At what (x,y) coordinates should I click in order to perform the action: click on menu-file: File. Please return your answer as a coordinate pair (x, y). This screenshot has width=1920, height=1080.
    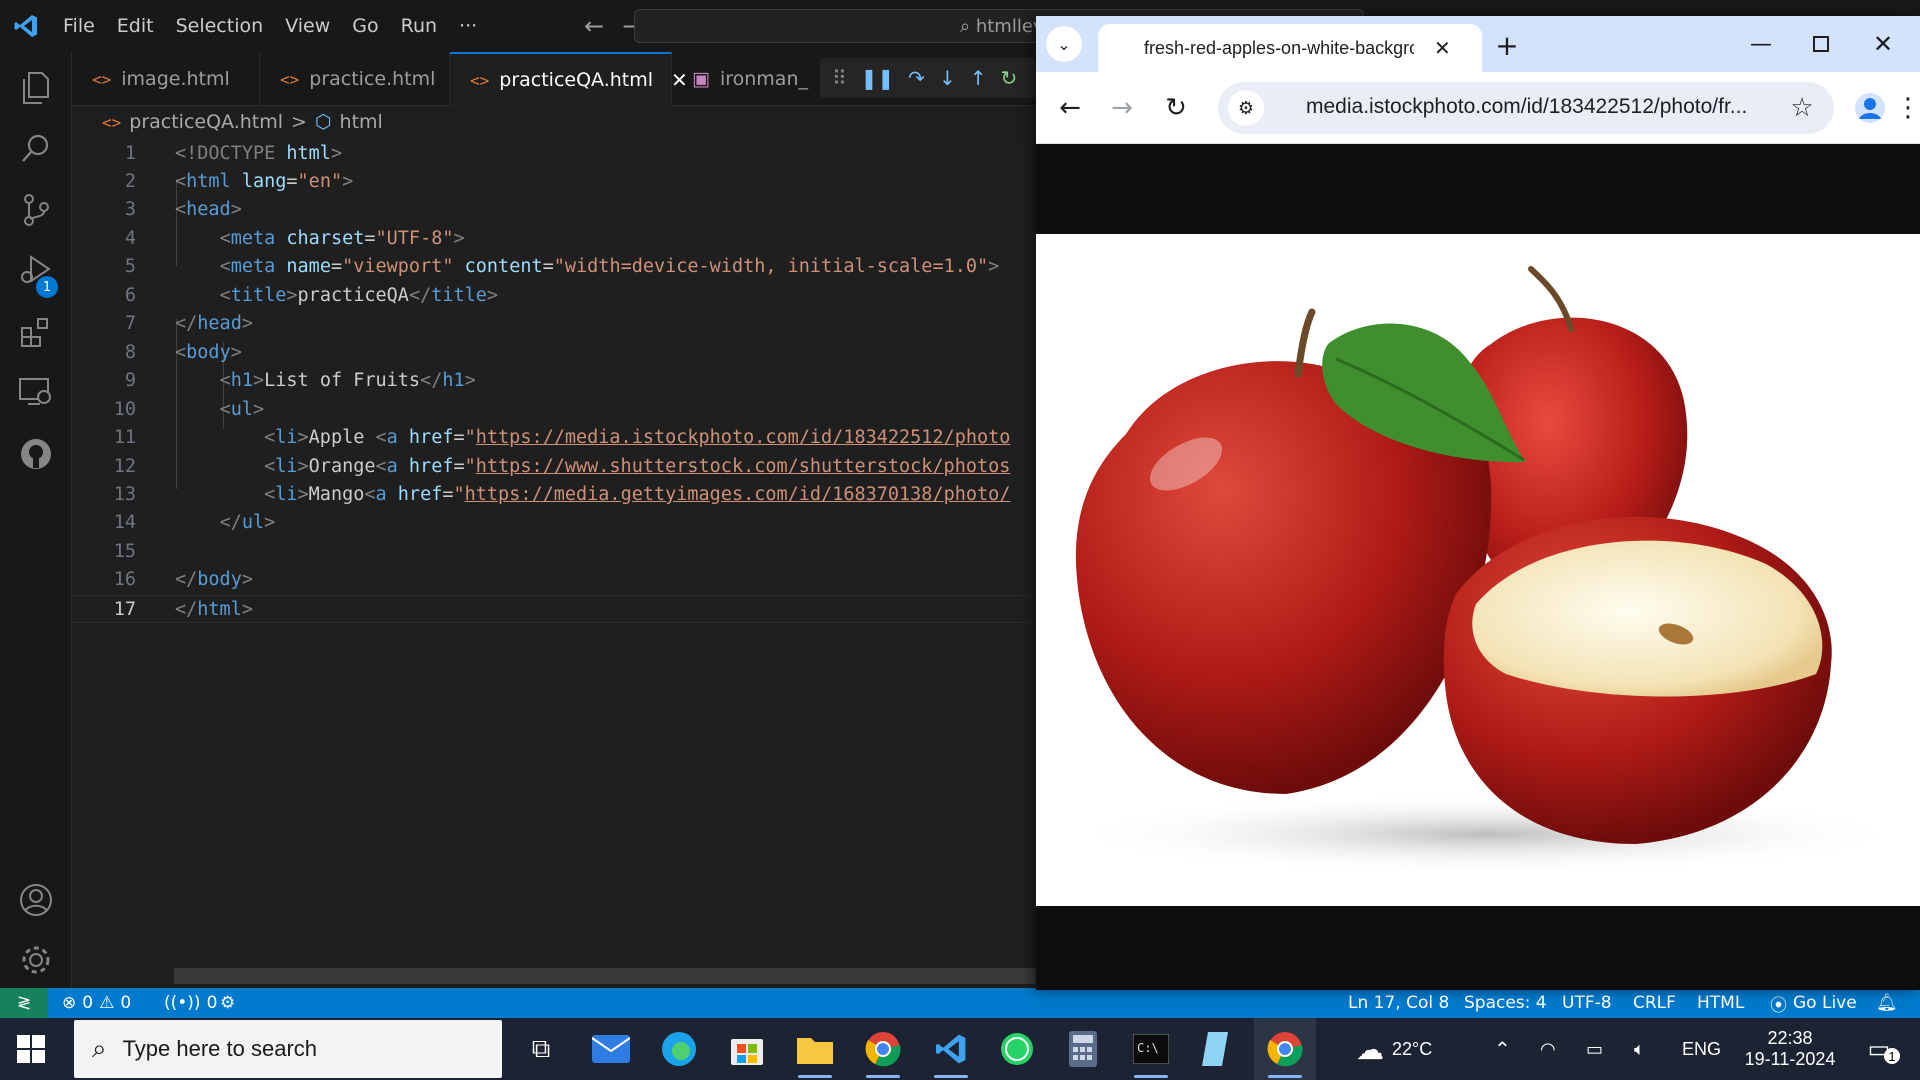
    Looking at the image, I should click on (79, 26).